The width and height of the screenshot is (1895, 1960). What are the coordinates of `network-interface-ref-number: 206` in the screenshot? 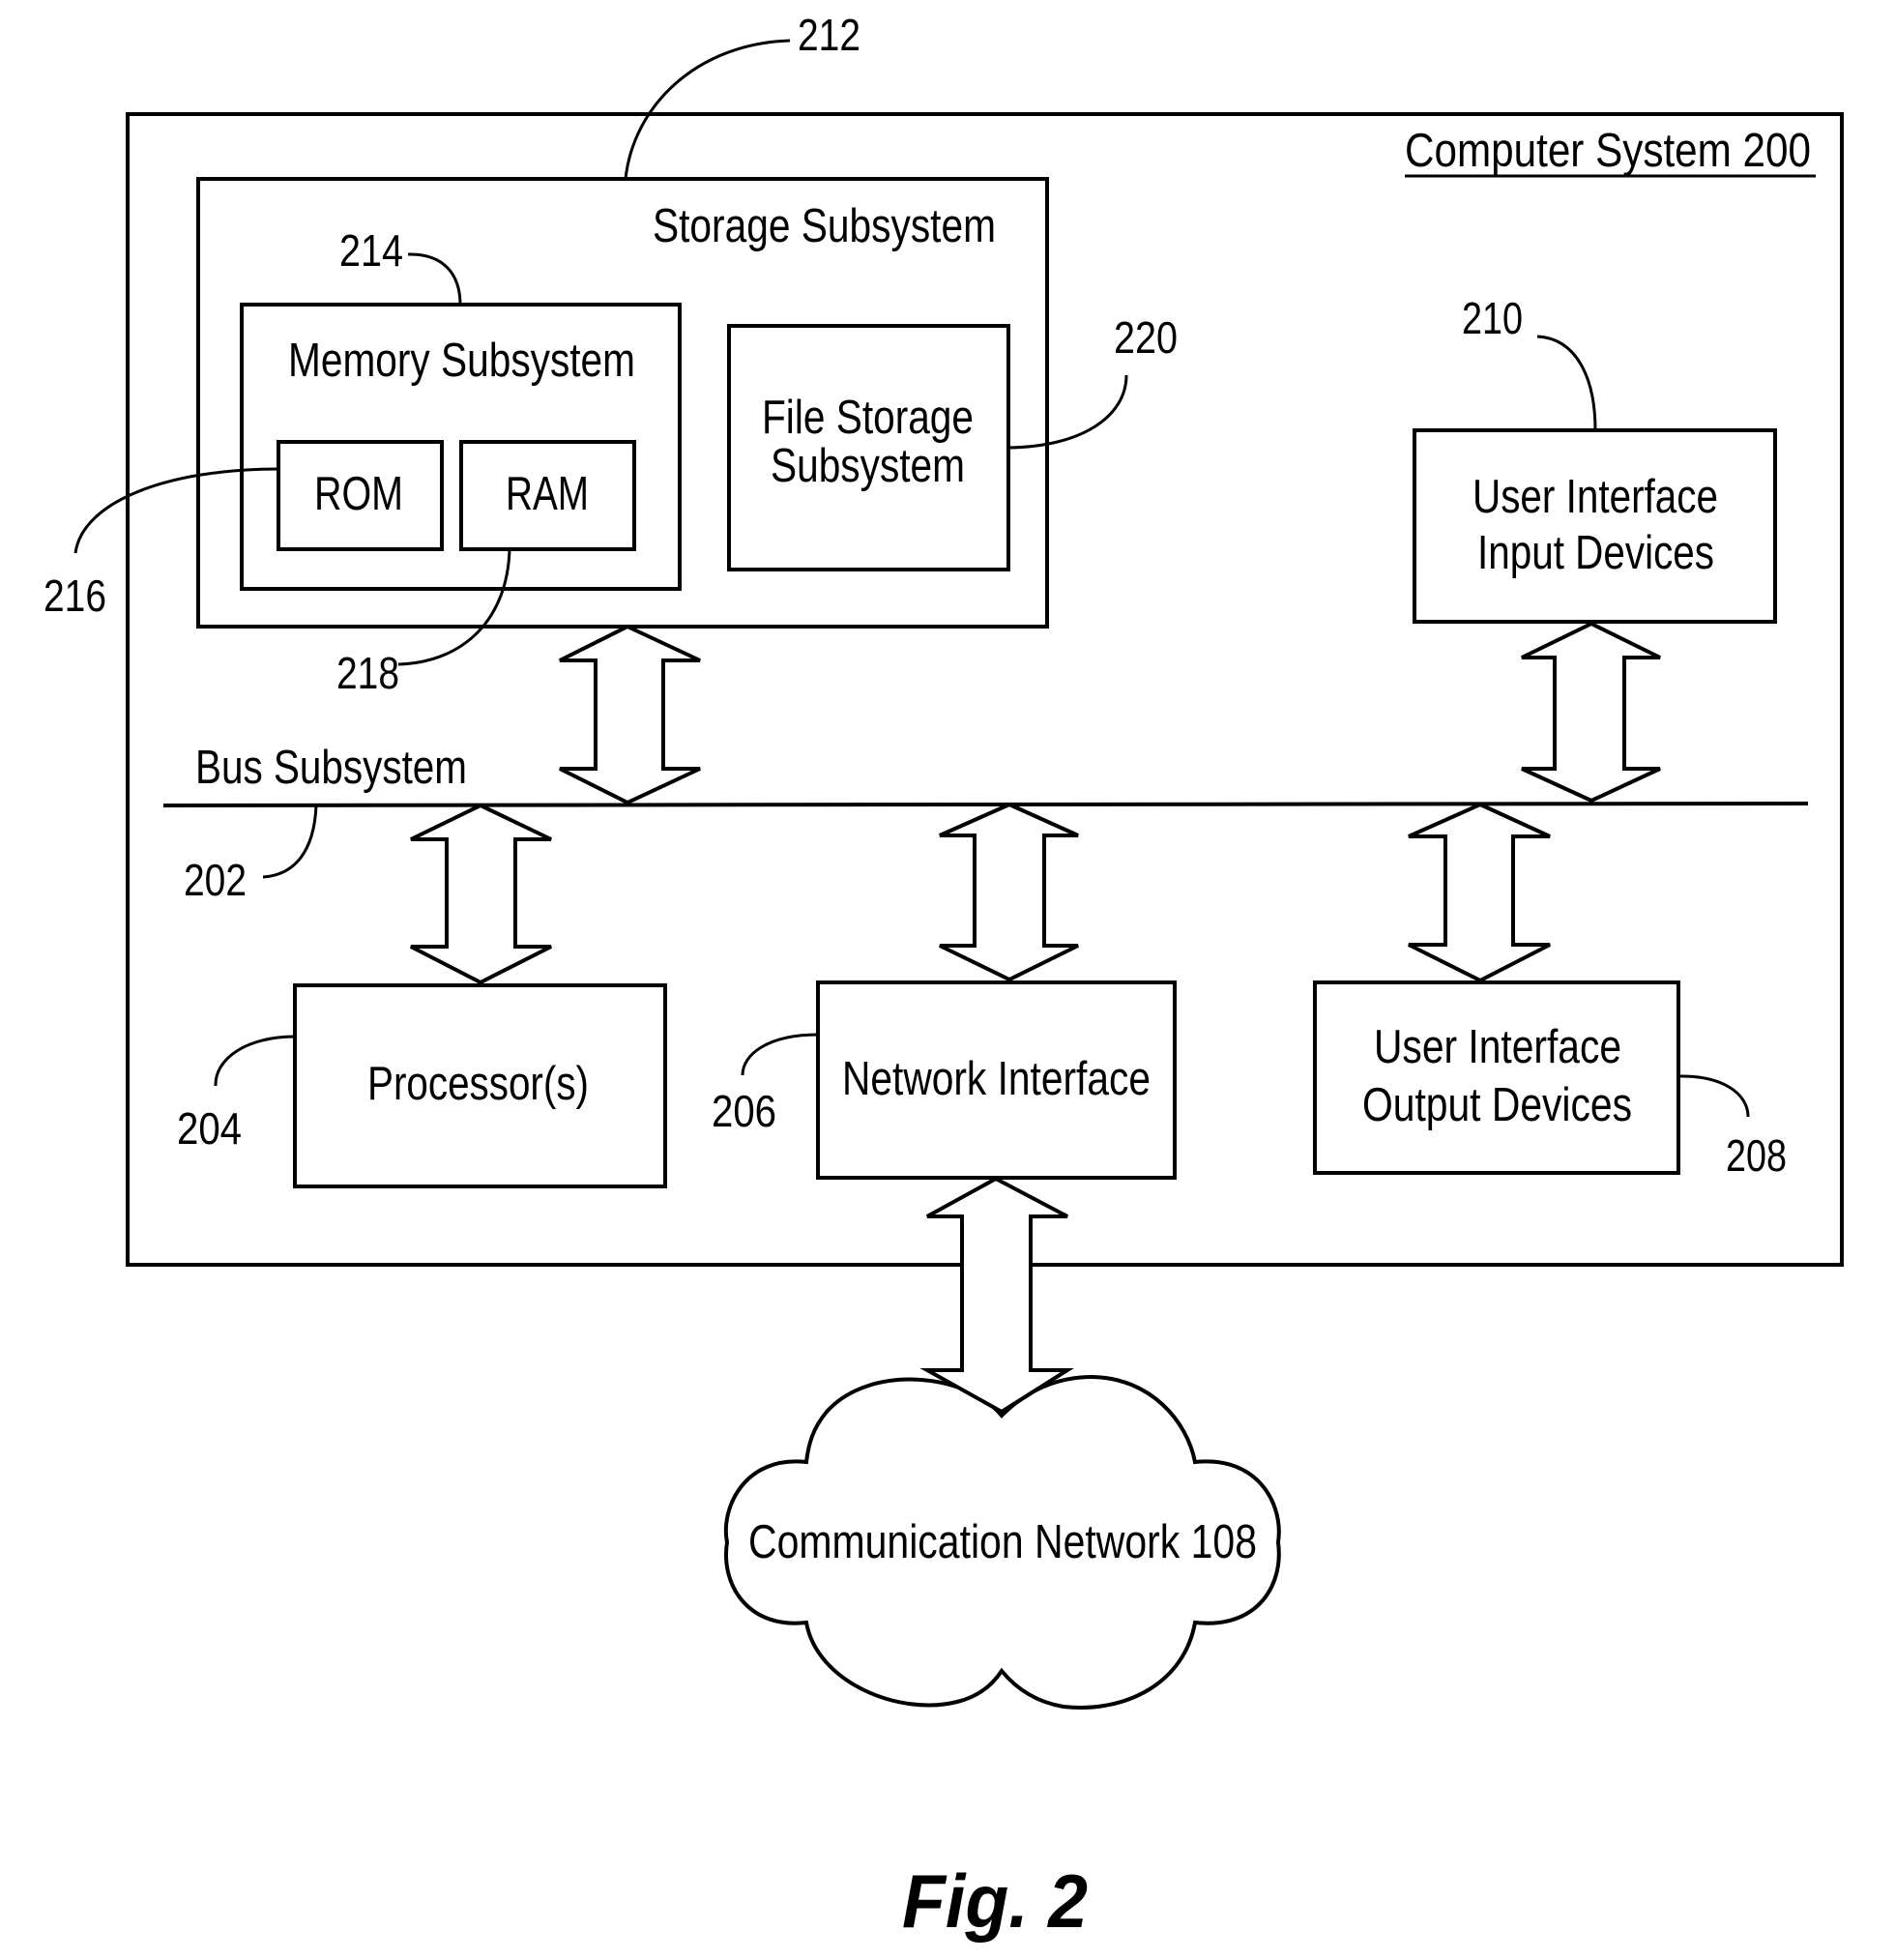 It's located at (744, 1111).